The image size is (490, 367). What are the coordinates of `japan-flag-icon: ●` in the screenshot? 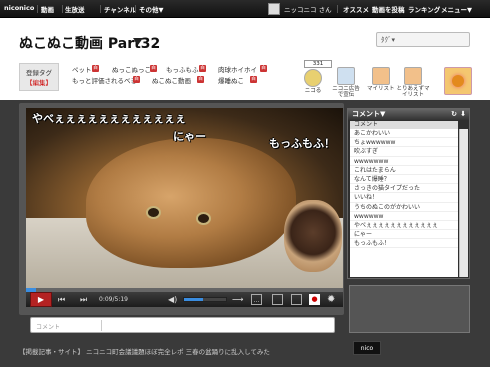 It's located at (314, 299).